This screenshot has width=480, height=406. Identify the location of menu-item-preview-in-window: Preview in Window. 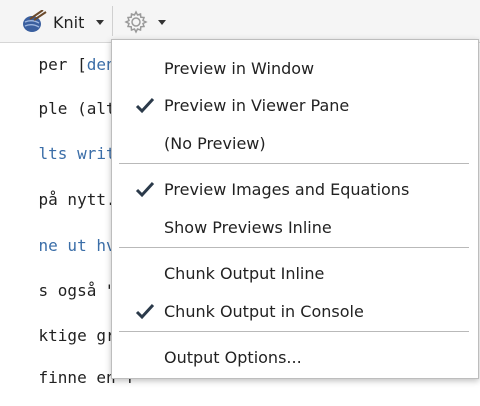
(295, 68).